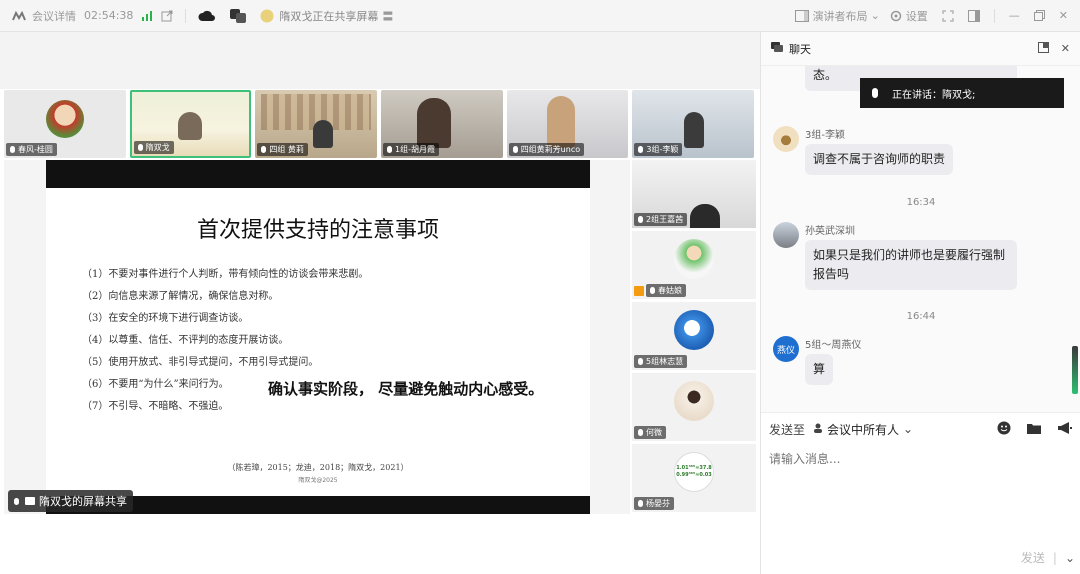 The width and height of the screenshot is (1080, 574). I want to click on gear-icon, so click(896, 16).